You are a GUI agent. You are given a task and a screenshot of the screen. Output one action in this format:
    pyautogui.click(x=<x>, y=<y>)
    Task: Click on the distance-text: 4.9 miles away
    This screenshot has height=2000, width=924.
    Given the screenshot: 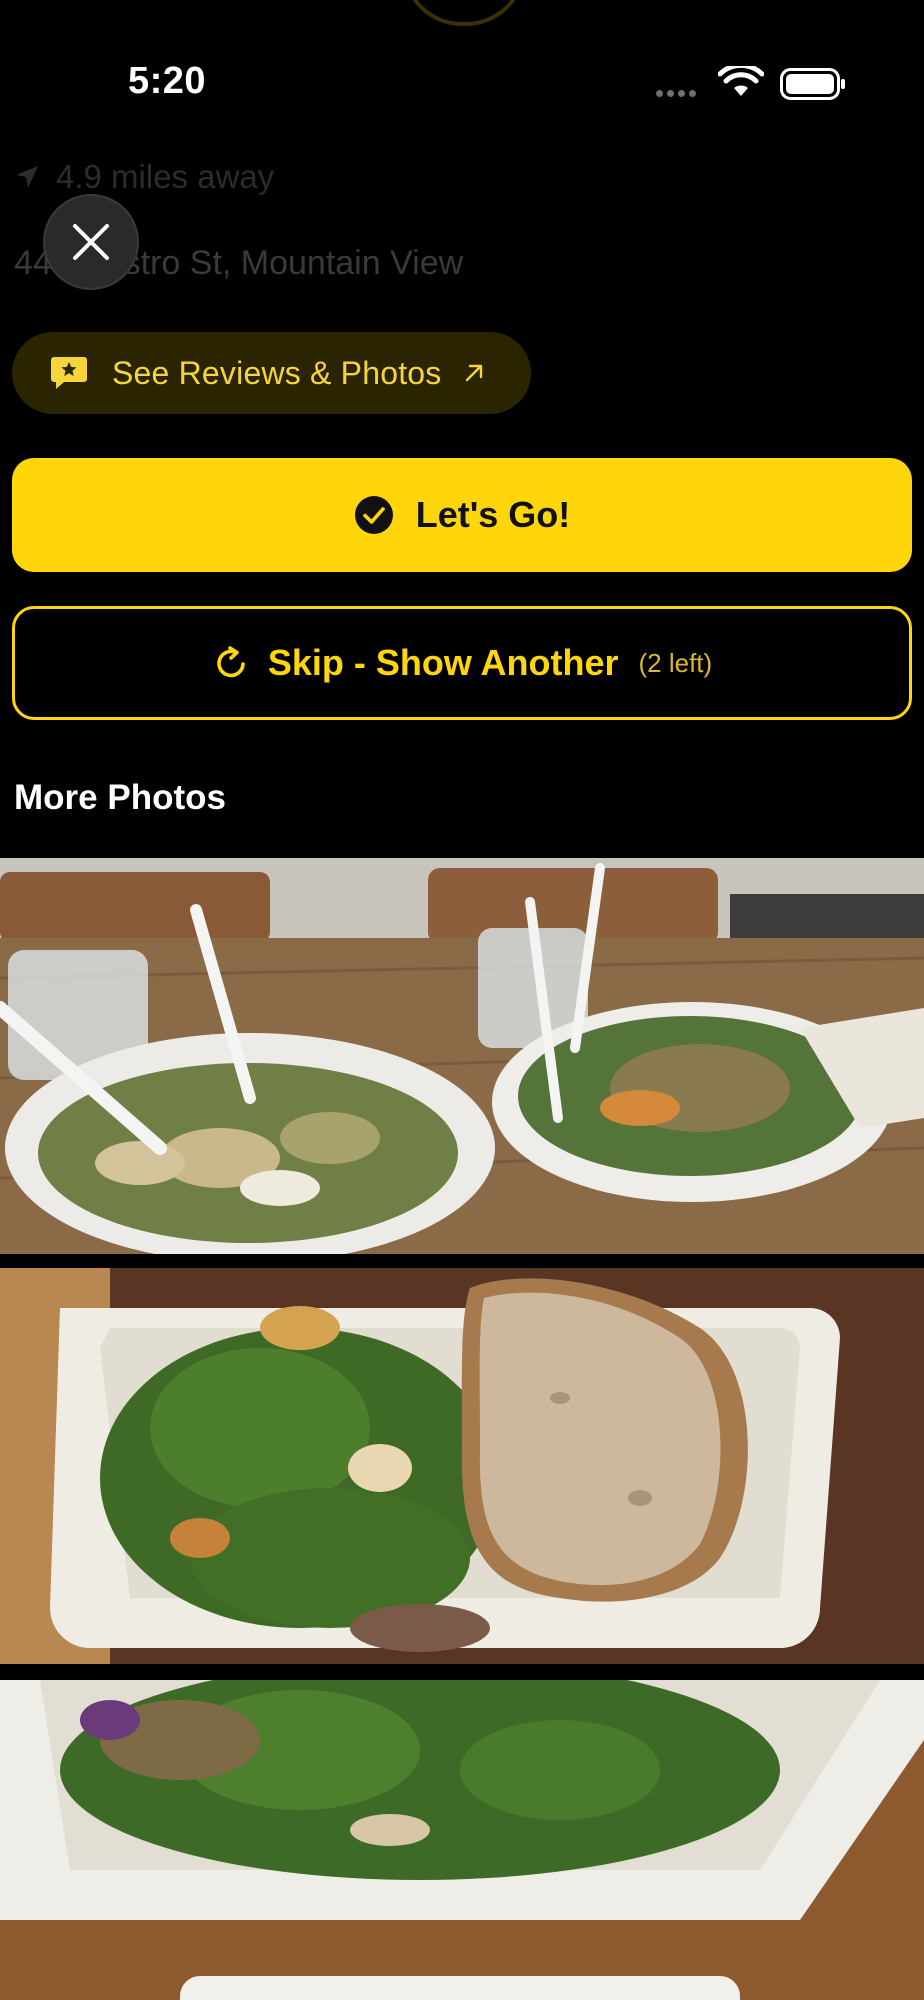 What is the action you would take?
    pyautogui.click(x=165, y=176)
    